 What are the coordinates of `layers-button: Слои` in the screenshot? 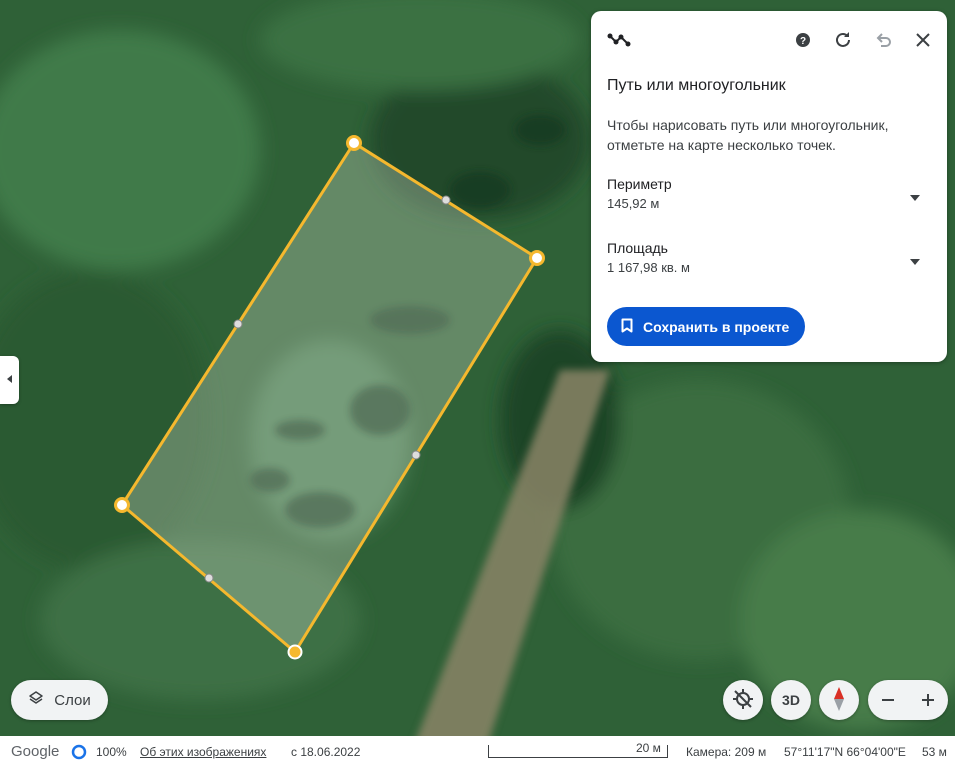 It's located at (59, 700).